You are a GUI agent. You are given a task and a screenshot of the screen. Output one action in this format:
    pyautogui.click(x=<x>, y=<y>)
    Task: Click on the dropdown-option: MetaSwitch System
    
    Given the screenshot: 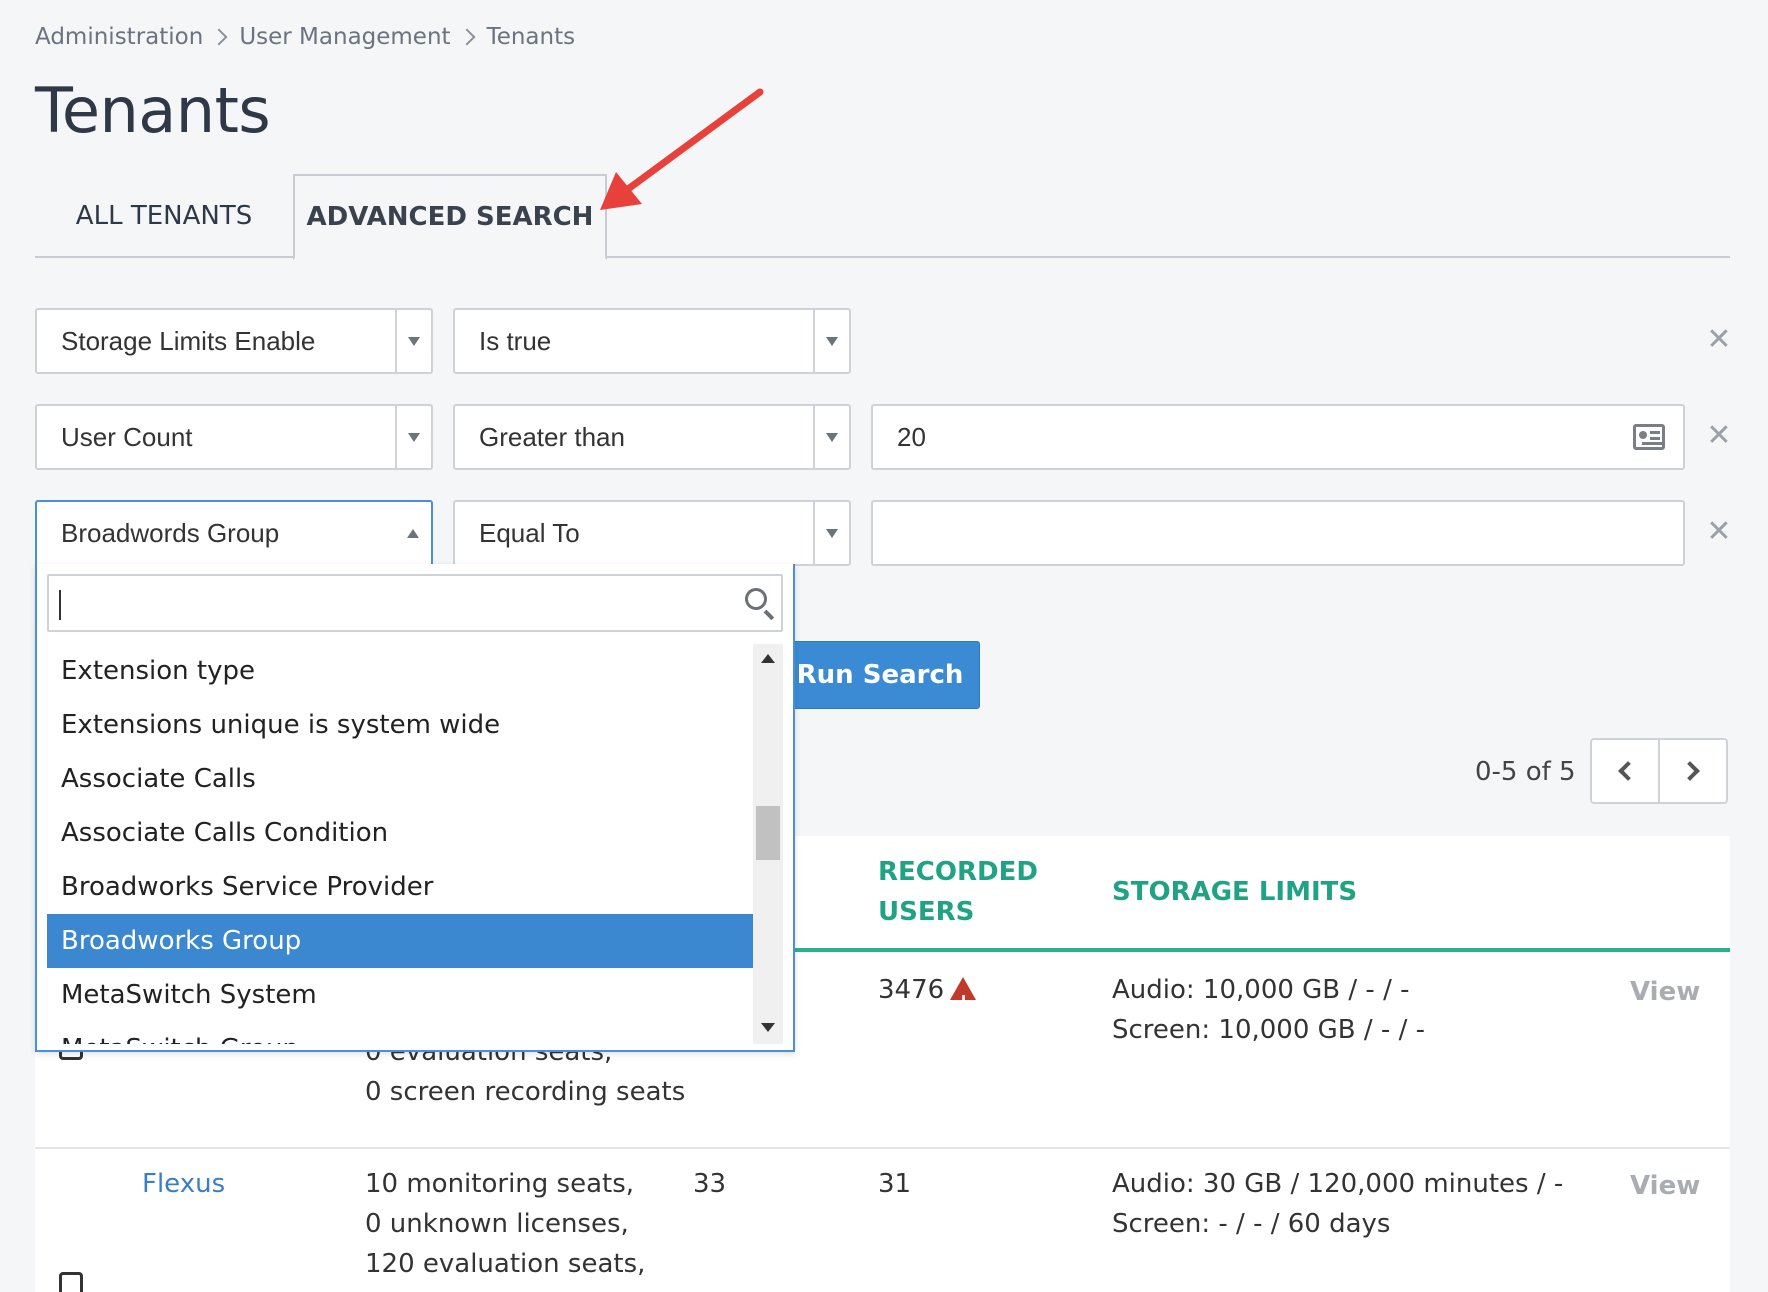 What is the action you would take?
    pyautogui.click(x=400, y=995)
    